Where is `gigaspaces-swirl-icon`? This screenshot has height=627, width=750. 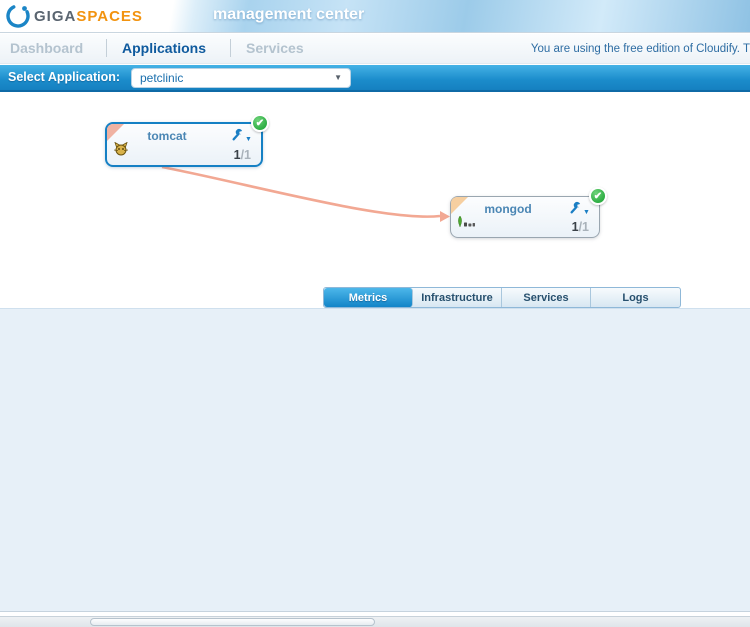
gigaspaces-swirl-icon is located at coordinates (18, 16).